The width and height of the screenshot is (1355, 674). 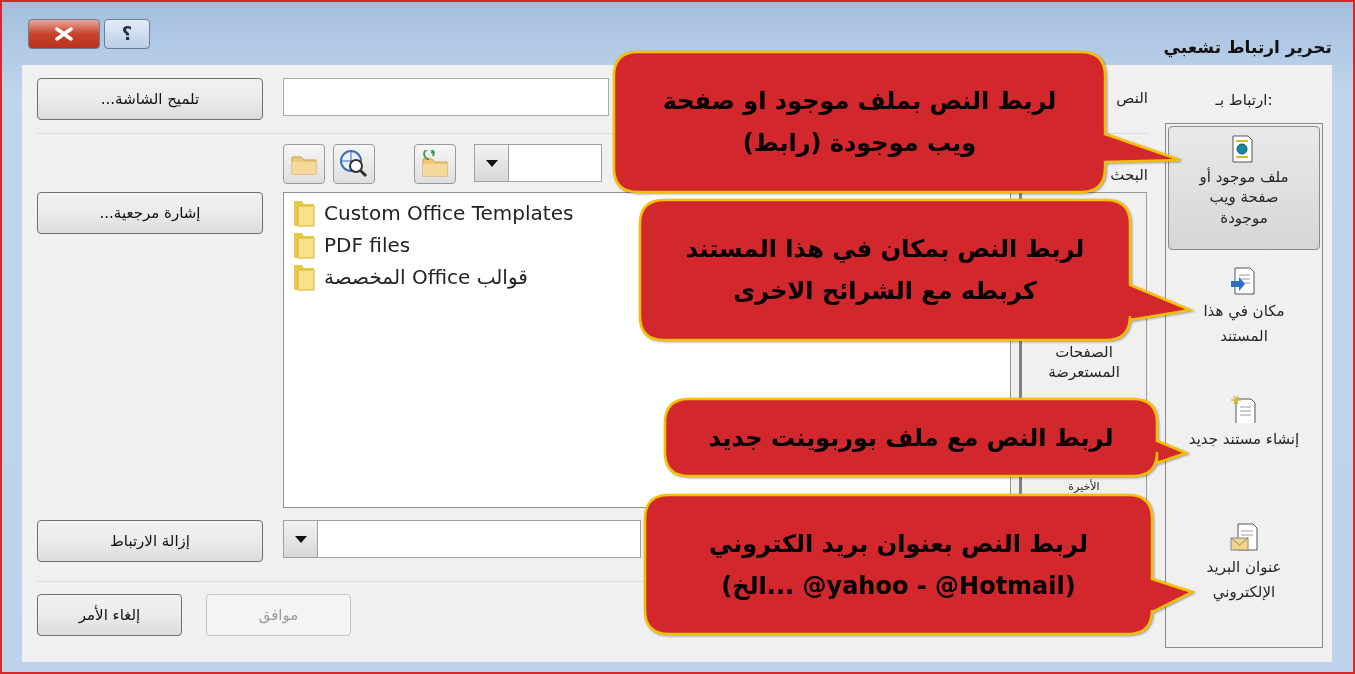 I want to click on file-name: قوالب Office المخصصة, so click(x=426, y=277).